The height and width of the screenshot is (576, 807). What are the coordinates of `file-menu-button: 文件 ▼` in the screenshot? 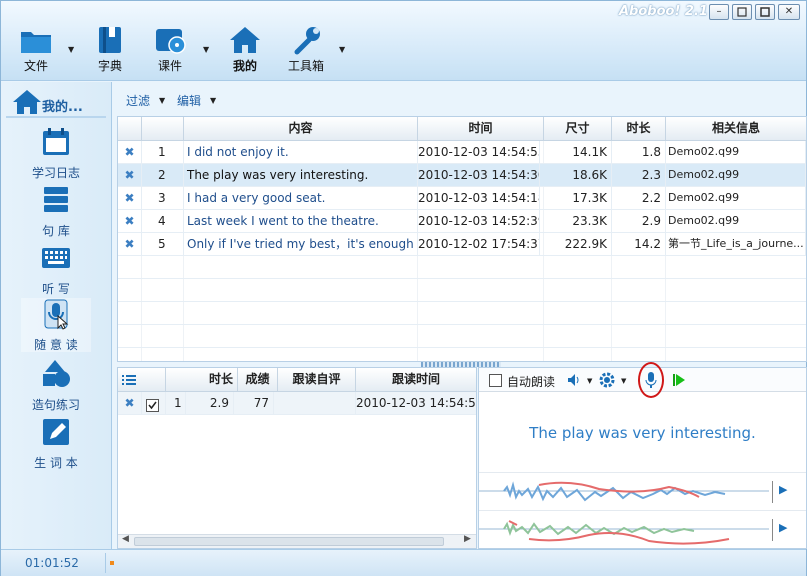 It's located at (40, 51).